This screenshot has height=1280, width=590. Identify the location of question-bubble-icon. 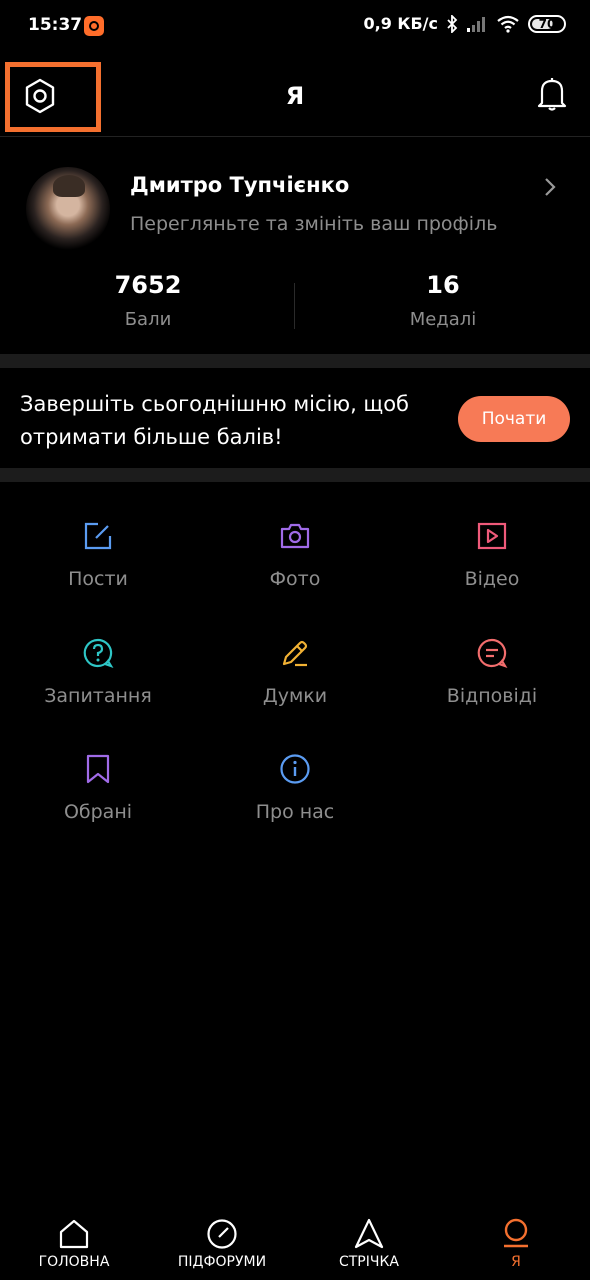
(98, 653).